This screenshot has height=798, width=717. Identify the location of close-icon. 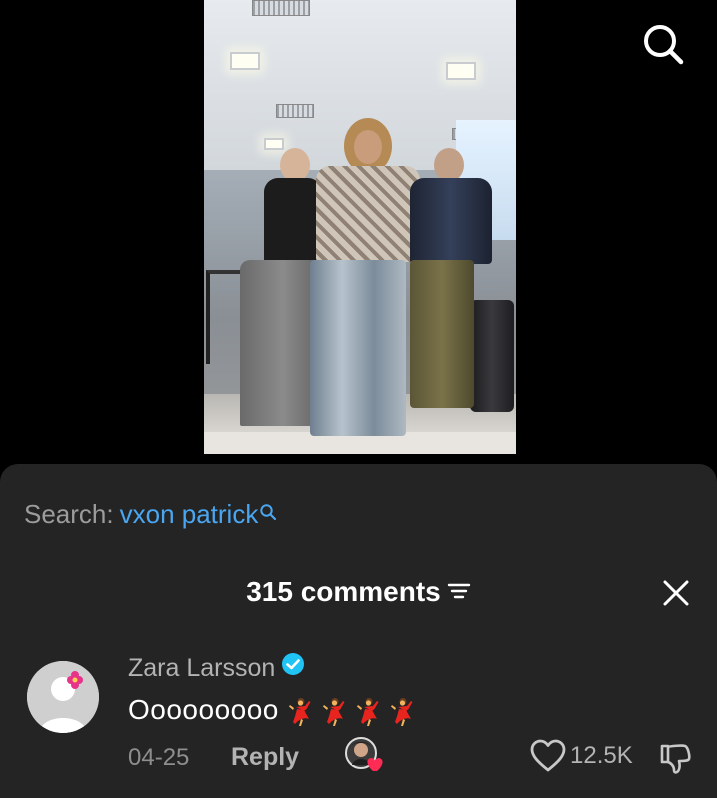
(676, 593).